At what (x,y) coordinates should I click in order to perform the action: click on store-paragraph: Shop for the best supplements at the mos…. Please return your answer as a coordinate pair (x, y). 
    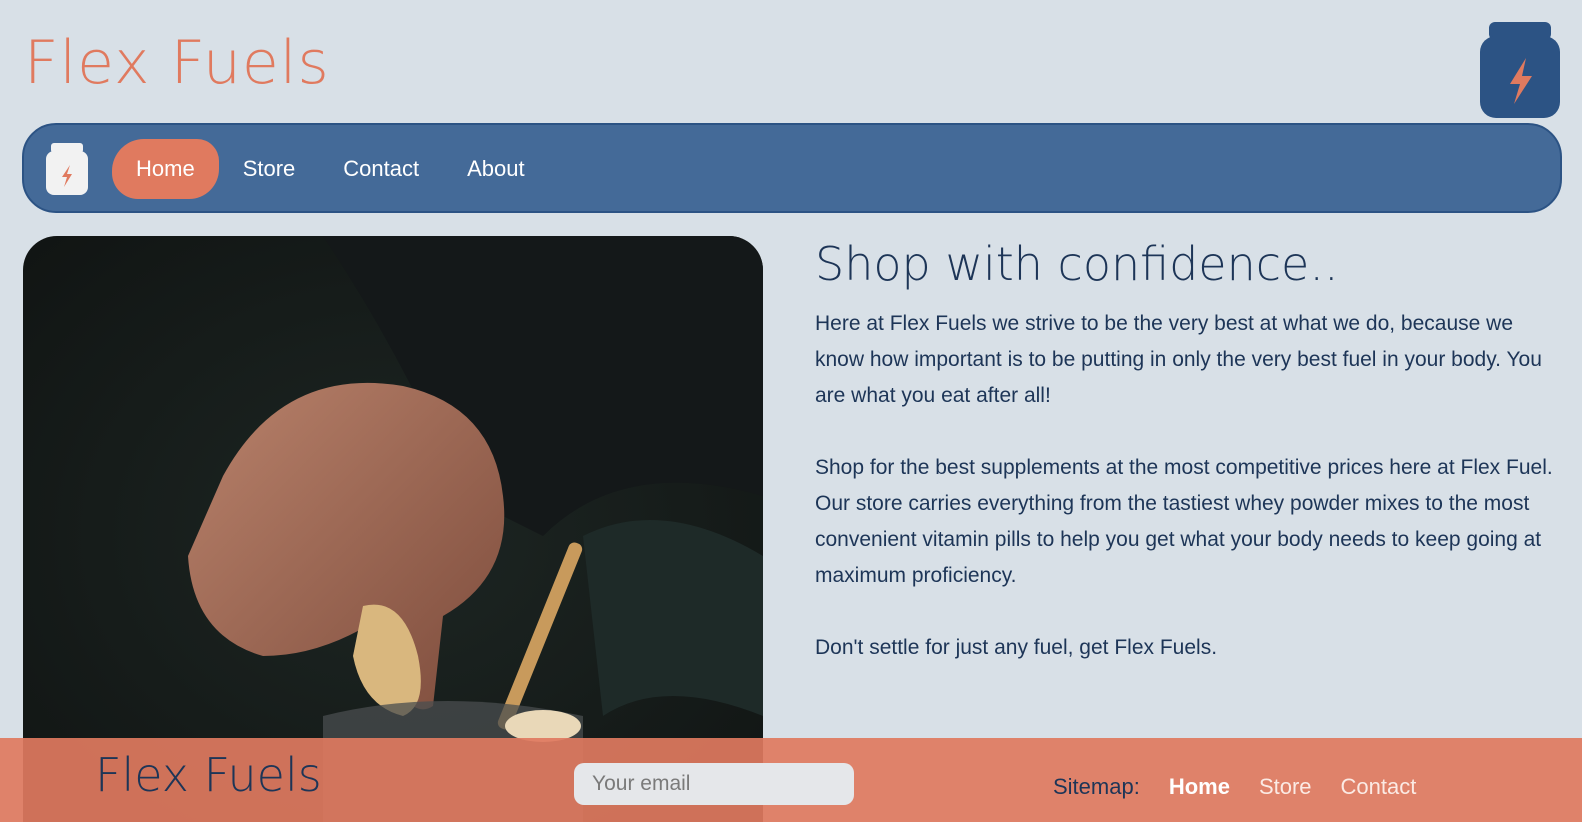
    Looking at the image, I should click on (1184, 521).